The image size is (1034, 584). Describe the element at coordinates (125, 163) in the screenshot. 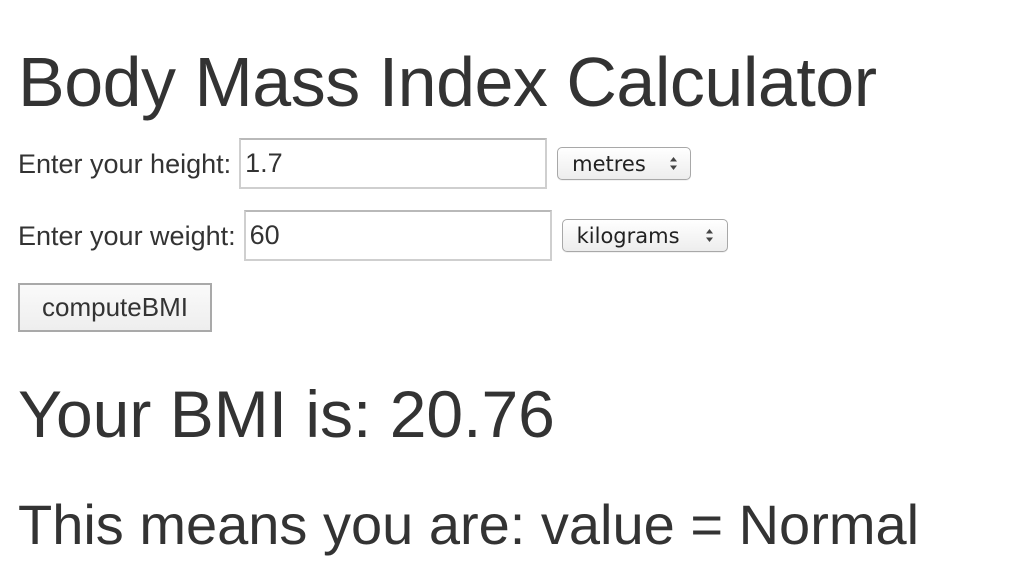

I see `height-label: Enter your height:` at that location.